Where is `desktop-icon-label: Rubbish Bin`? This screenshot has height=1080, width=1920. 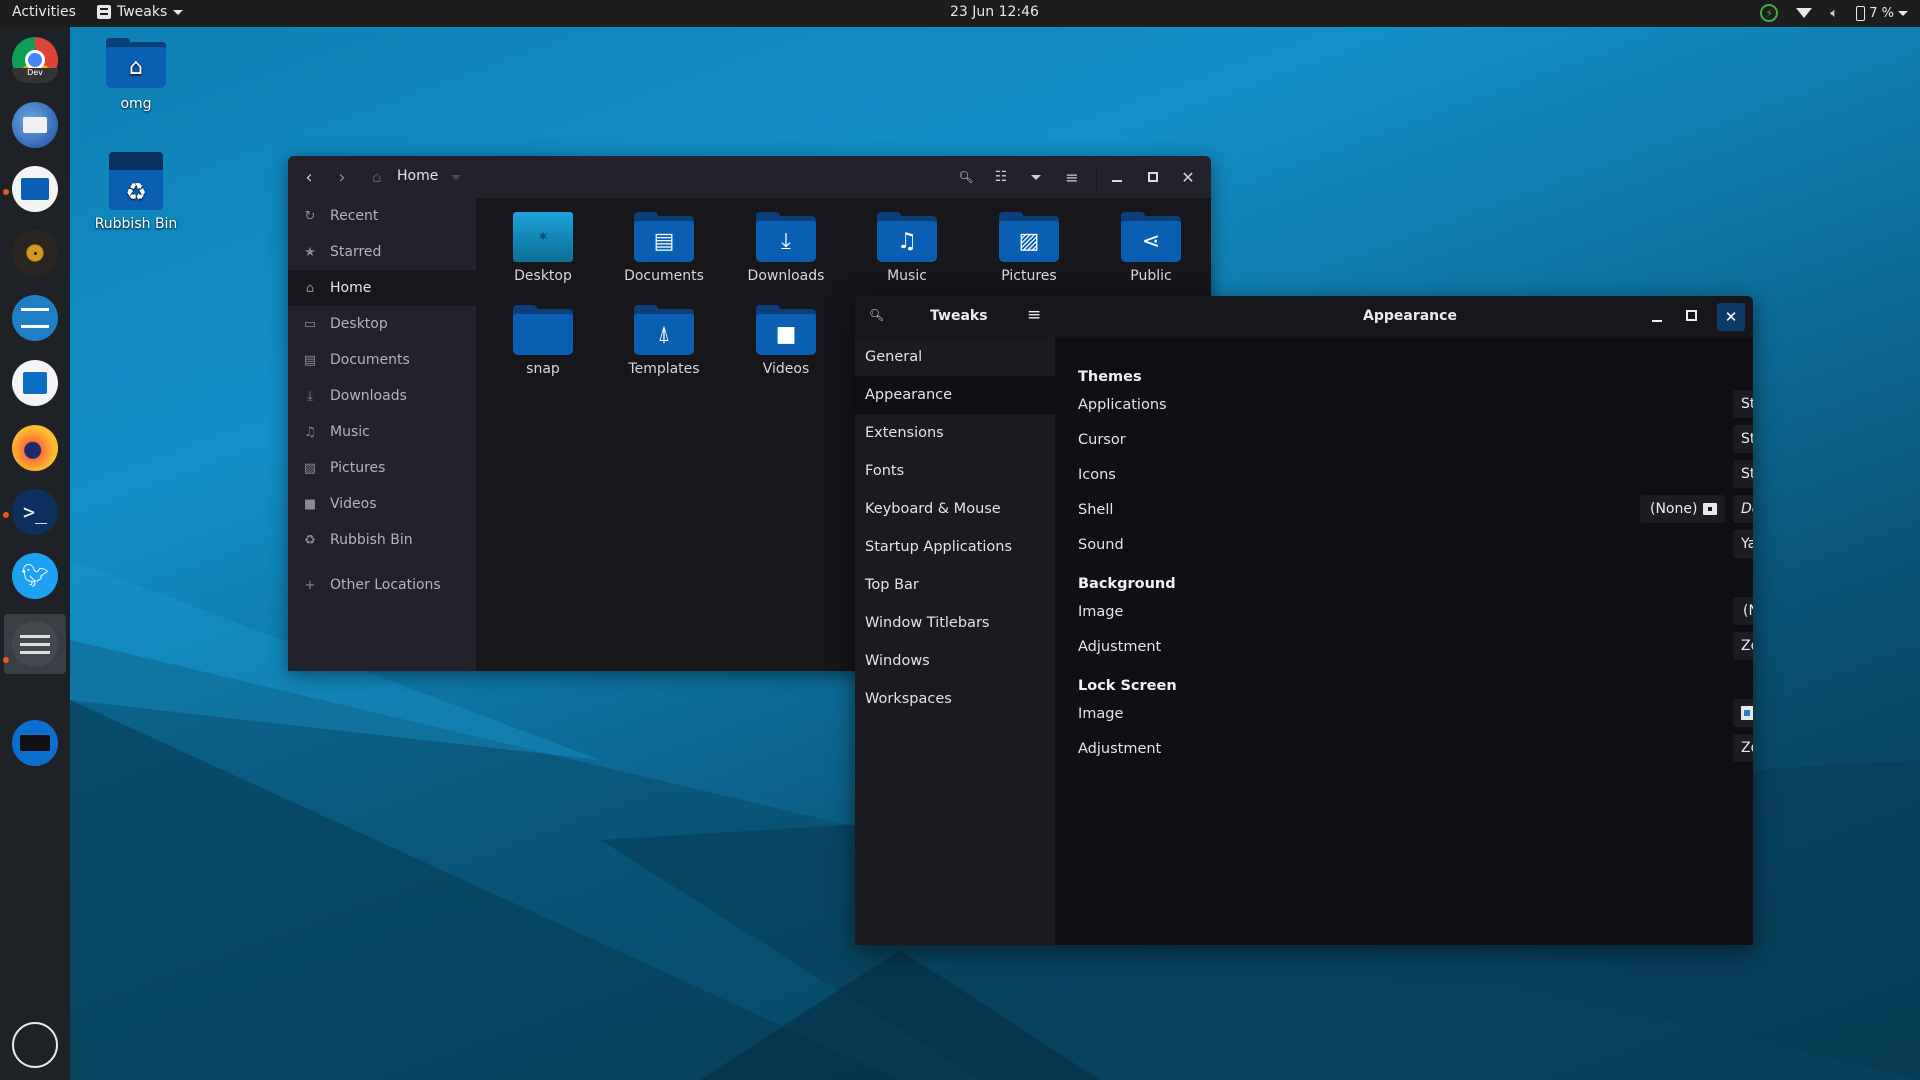
desktop-icon-label: Rubbish Bin is located at coordinates (136, 224).